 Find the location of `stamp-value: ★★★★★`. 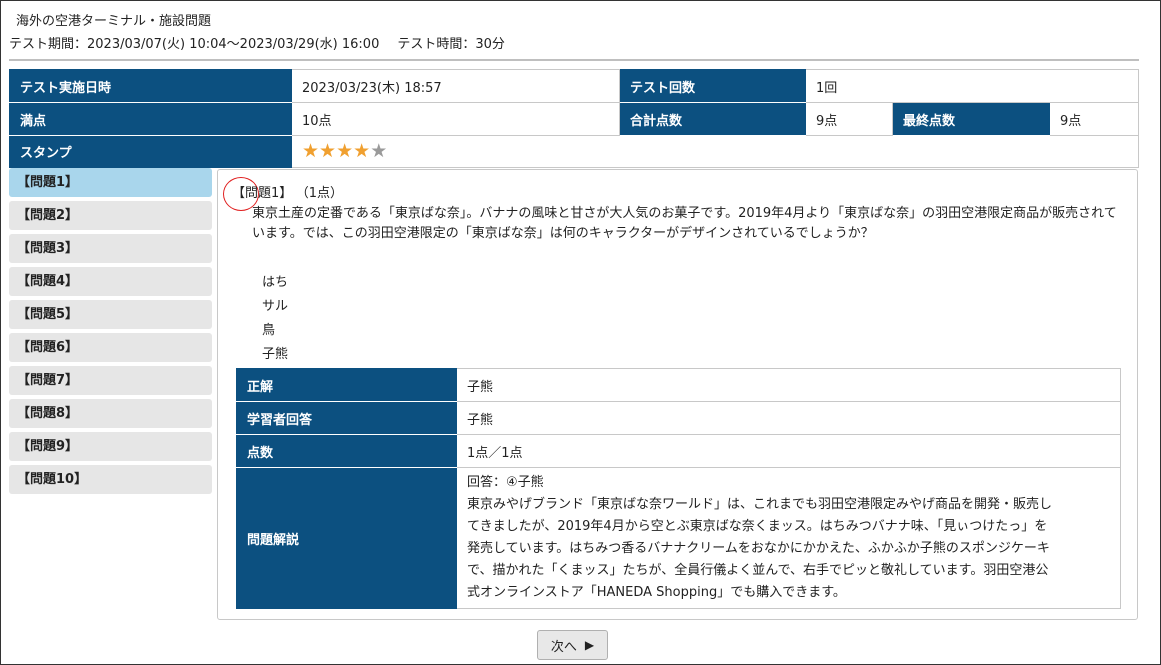

stamp-value: ★★★★★ is located at coordinates (715, 151).